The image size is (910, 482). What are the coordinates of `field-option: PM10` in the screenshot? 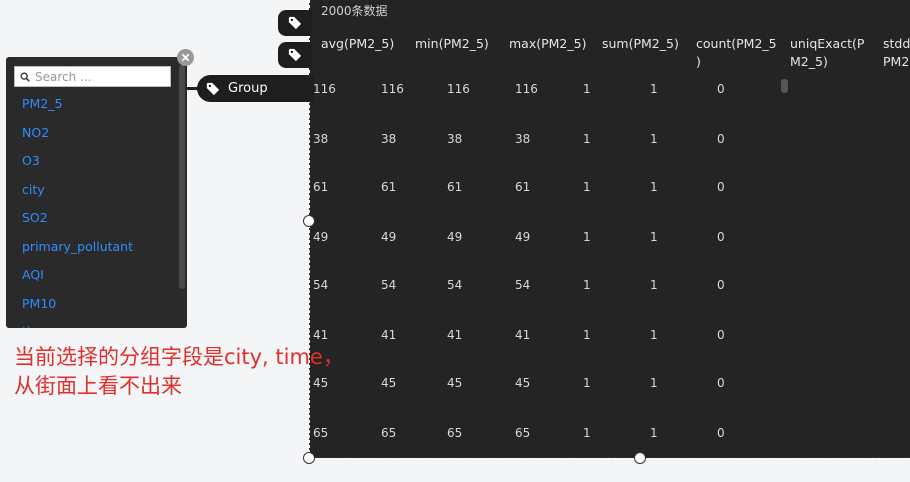 It's located at (96, 304).